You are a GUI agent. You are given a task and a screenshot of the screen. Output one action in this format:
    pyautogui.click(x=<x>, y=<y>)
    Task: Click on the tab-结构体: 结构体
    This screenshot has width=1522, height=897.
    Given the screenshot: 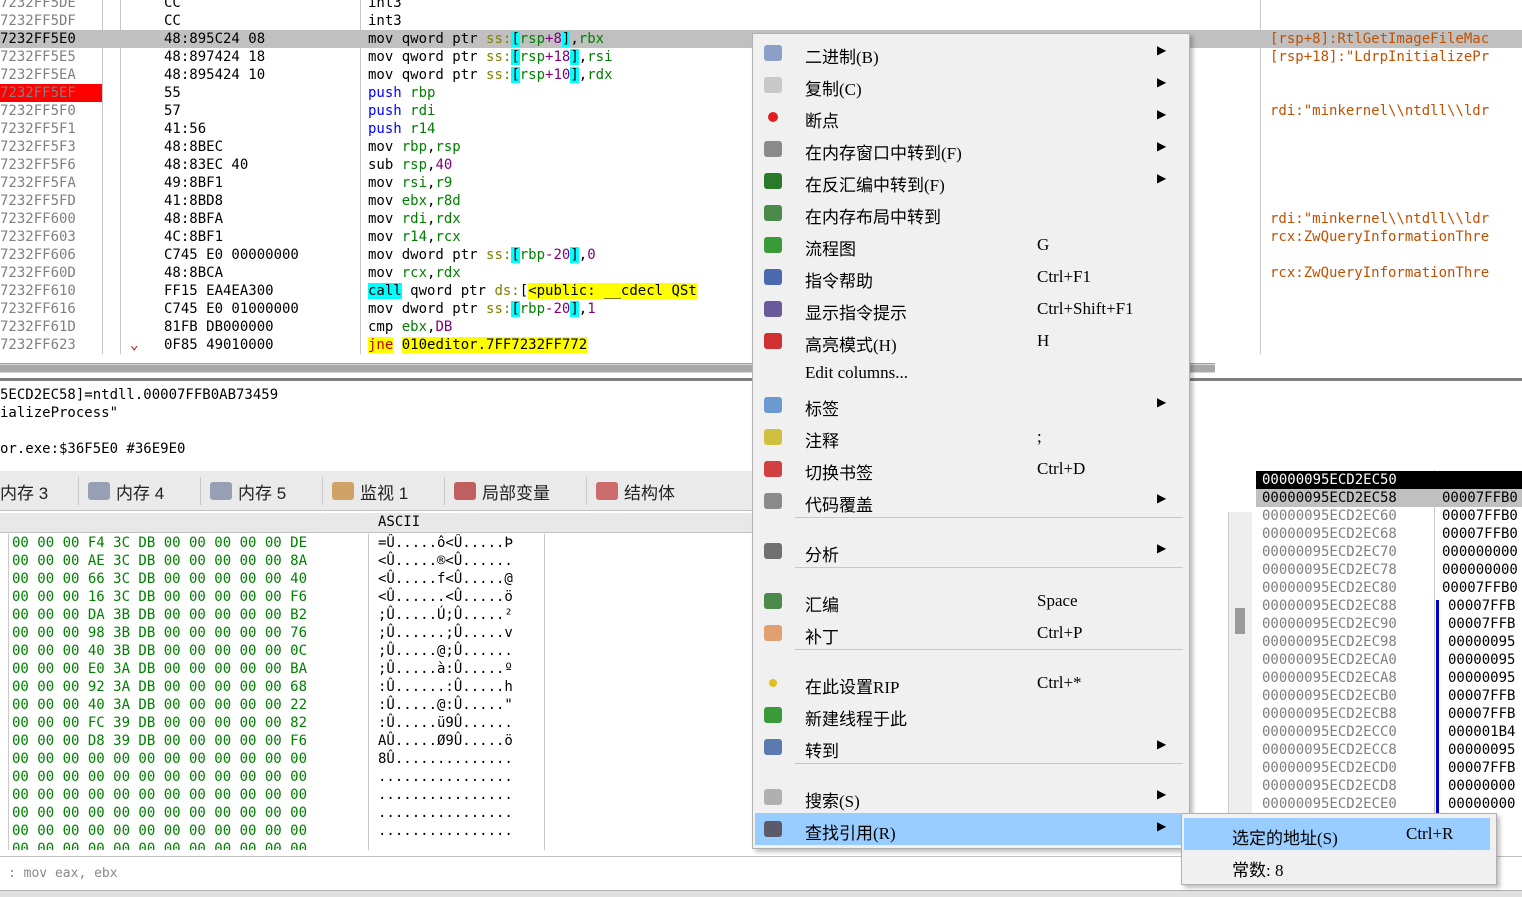 What is the action you would take?
    pyautogui.click(x=635, y=491)
    